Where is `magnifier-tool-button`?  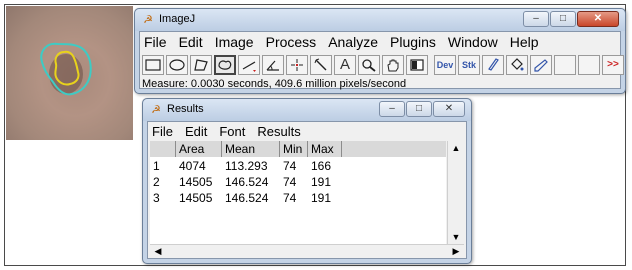
magnifier-tool-button is located at coordinates (369, 65).